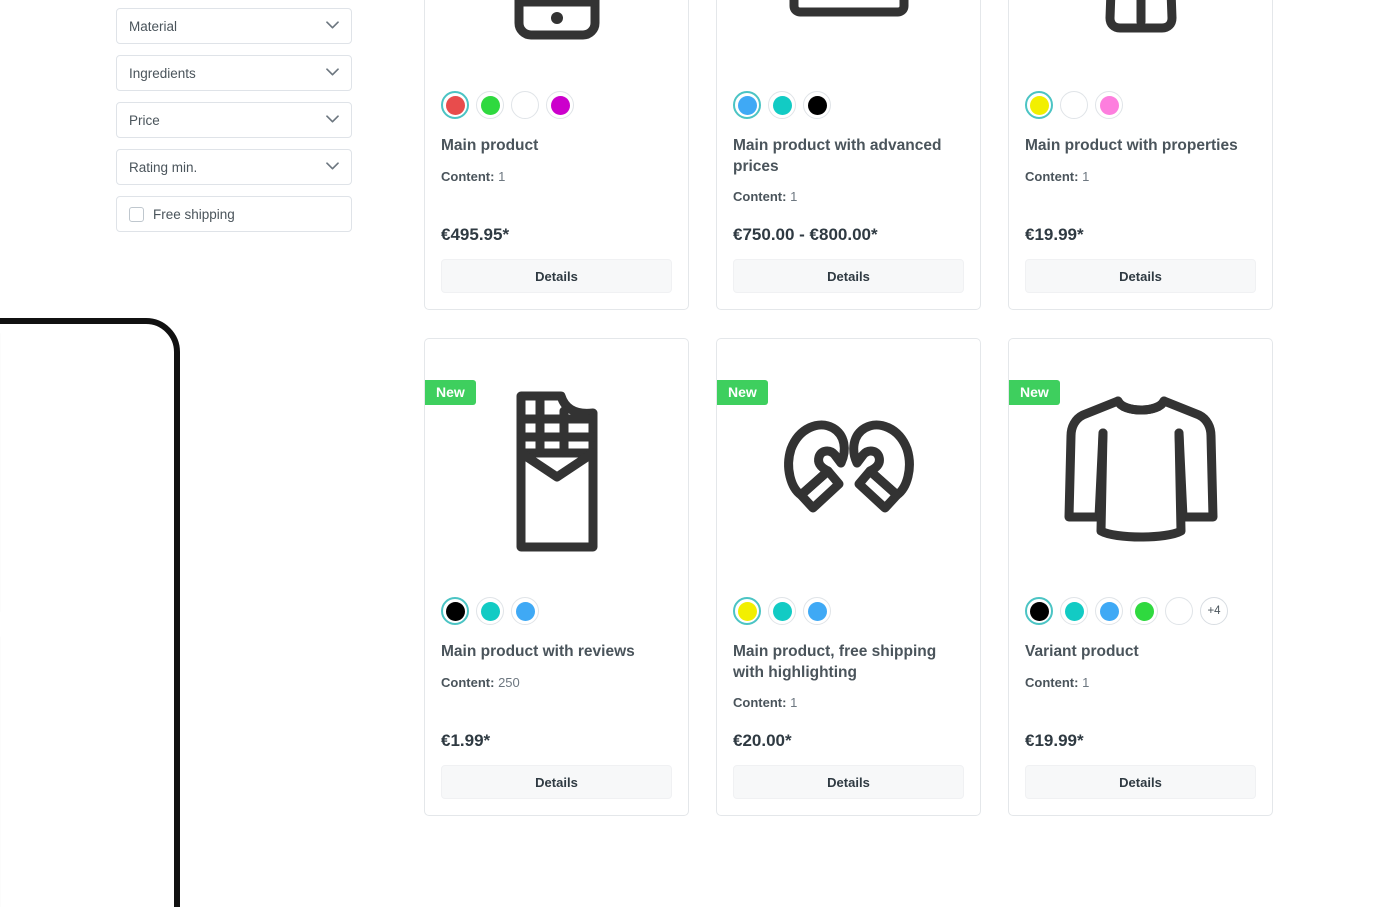 The width and height of the screenshot is (1392, 907). I want to click on product-title: Main product with advanced prices, so click(837, 156).